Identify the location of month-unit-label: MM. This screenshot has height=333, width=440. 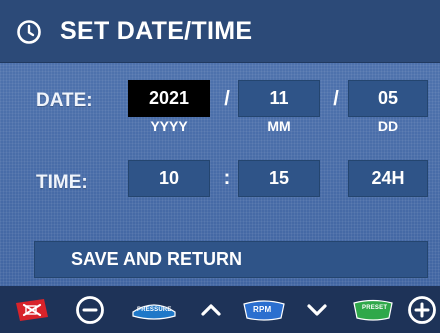
(279, 126).